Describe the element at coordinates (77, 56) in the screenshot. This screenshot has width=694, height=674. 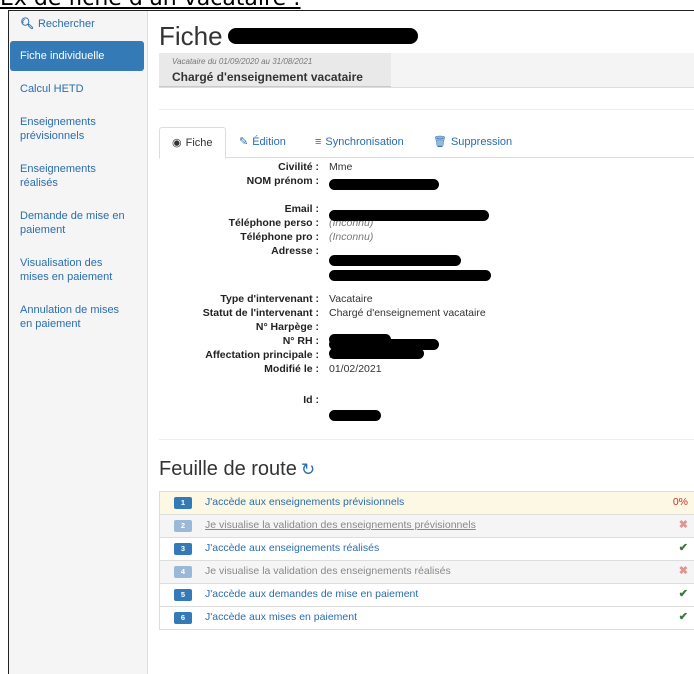
I see `sidebar-item-fiche-individuelle: Fiche individuelle` at that location.